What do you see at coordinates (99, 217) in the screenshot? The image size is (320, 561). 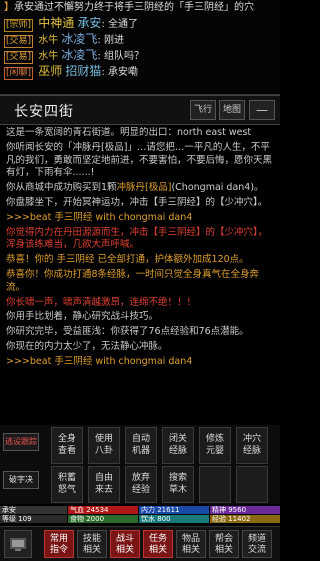 I see `log-command-echo: >>>beat 手三阴经 with chongmai dan4` at bounding box center [99, 217].